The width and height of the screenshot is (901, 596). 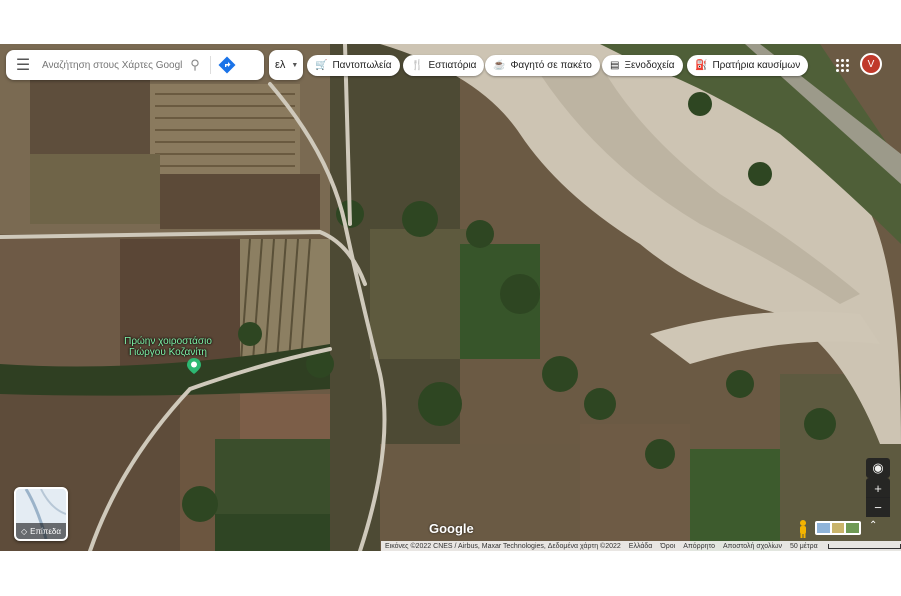 What do you see at coordinates (452, 65) in the screenshot?
I see `chip-label: Εστιατόρια` at bounding box center [452, 65].